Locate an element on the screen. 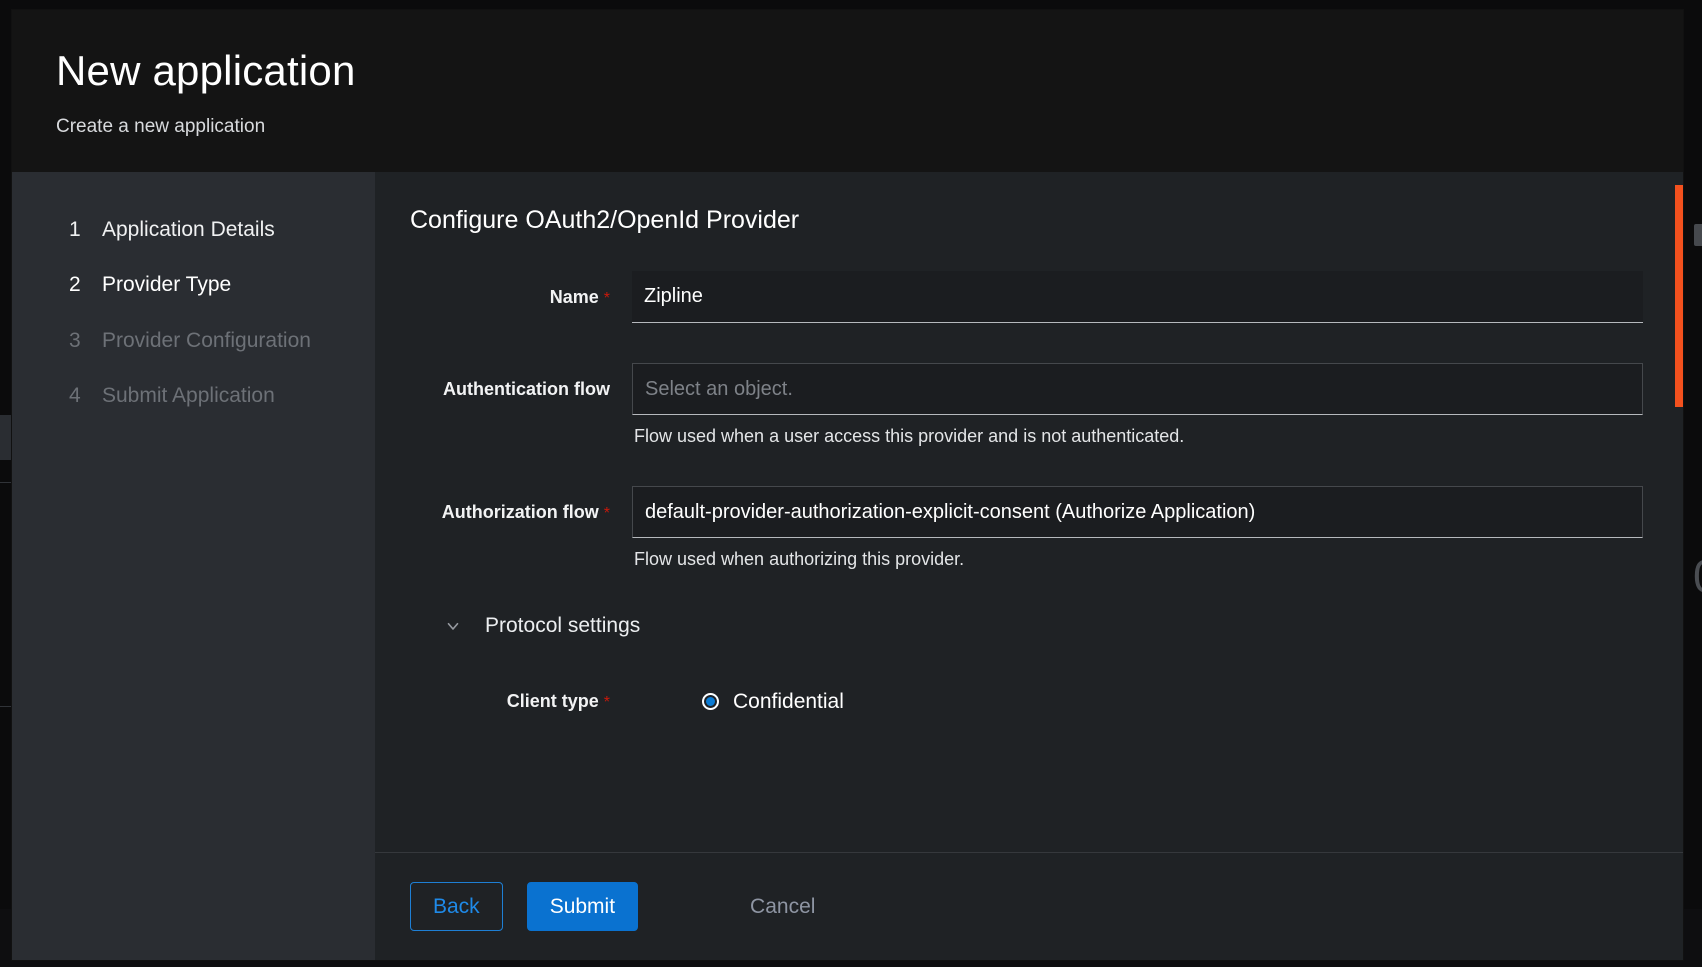 The image size is (1702, 967). field-row-client-type: Client type * Confidential is located at coordinates (1026, 702).